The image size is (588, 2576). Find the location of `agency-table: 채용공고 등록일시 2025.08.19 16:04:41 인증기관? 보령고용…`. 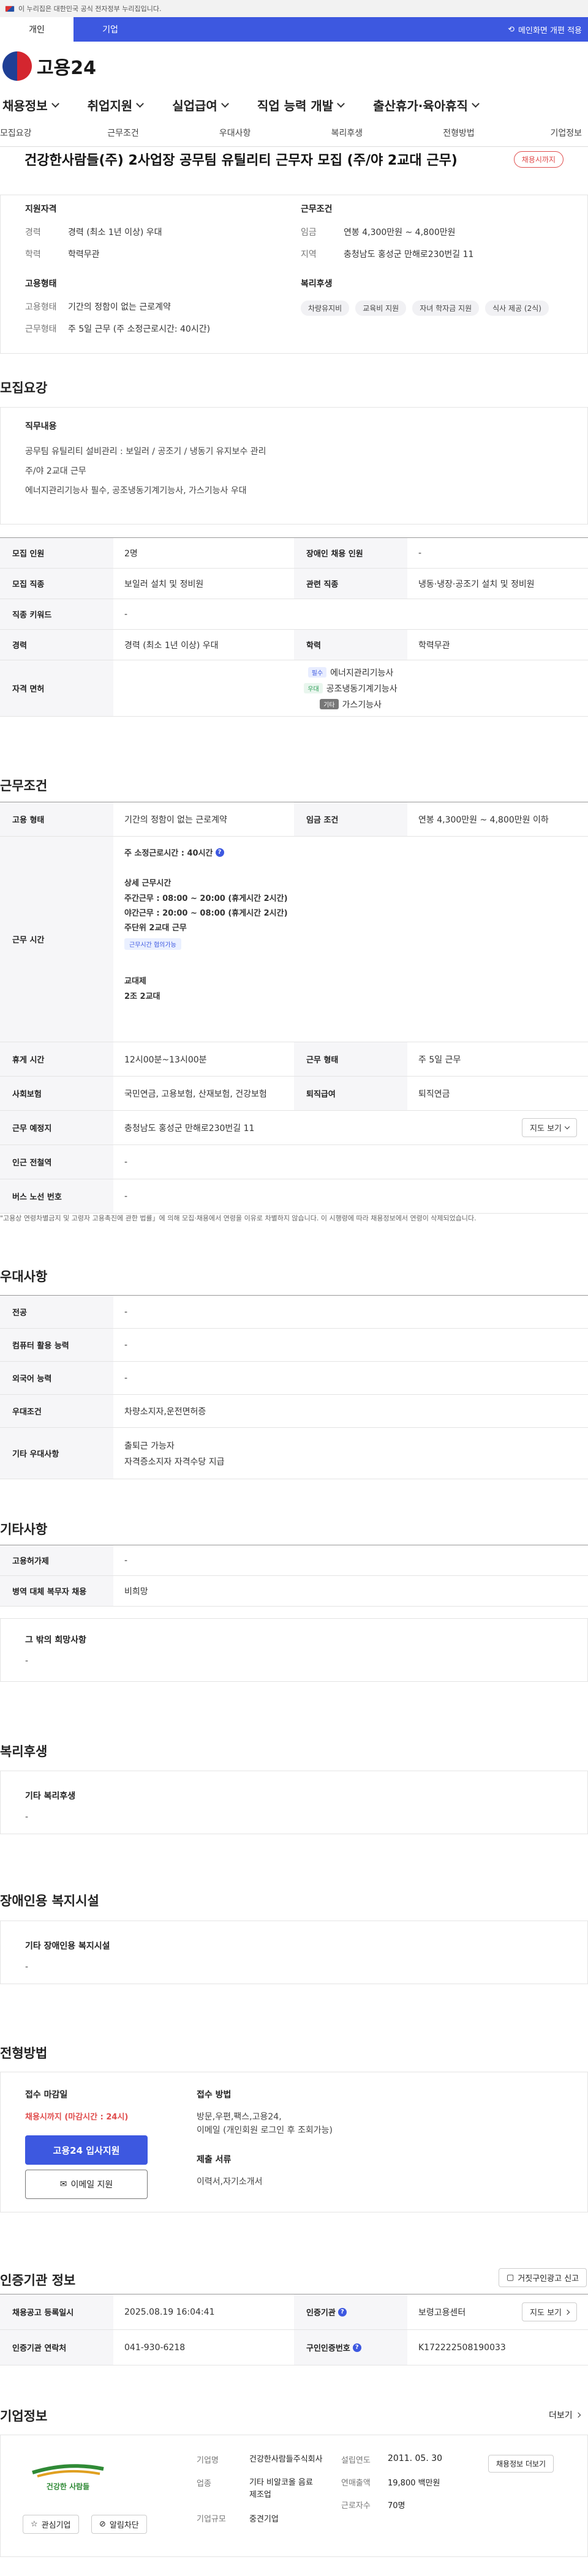

agency-table: 채용공고 등록일시 2025.08.19 16:04:41 인증기관? 보령고용… is located at coordinates (294, 2329).